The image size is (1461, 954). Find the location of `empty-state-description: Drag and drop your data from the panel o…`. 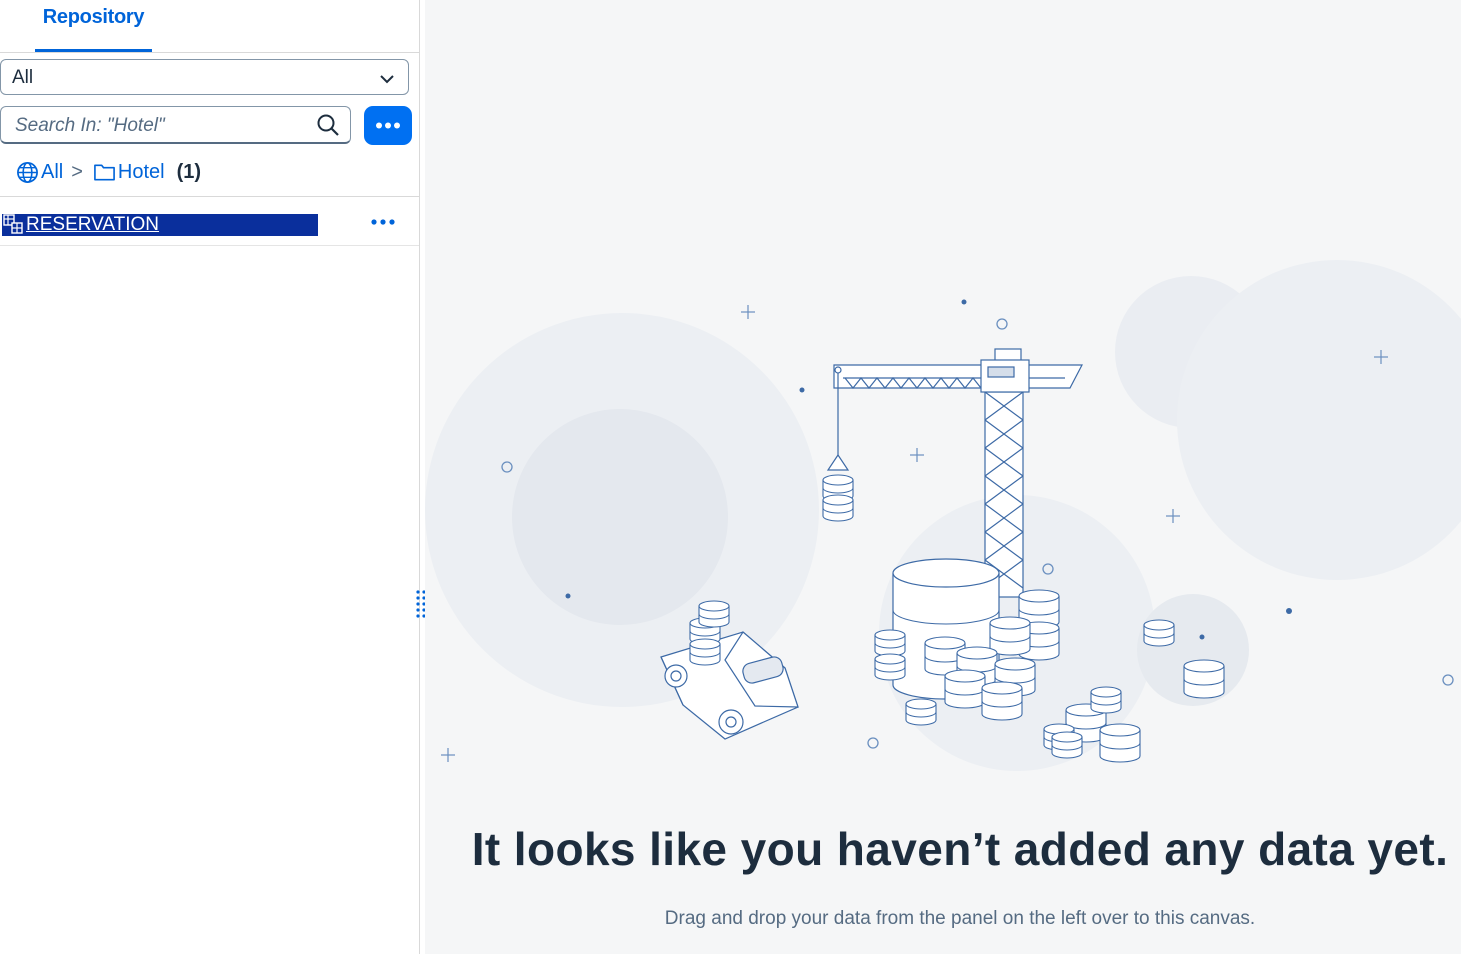

empty-state-description: Drag and drop your data from the panel o… is located at coordinates (960, 918).